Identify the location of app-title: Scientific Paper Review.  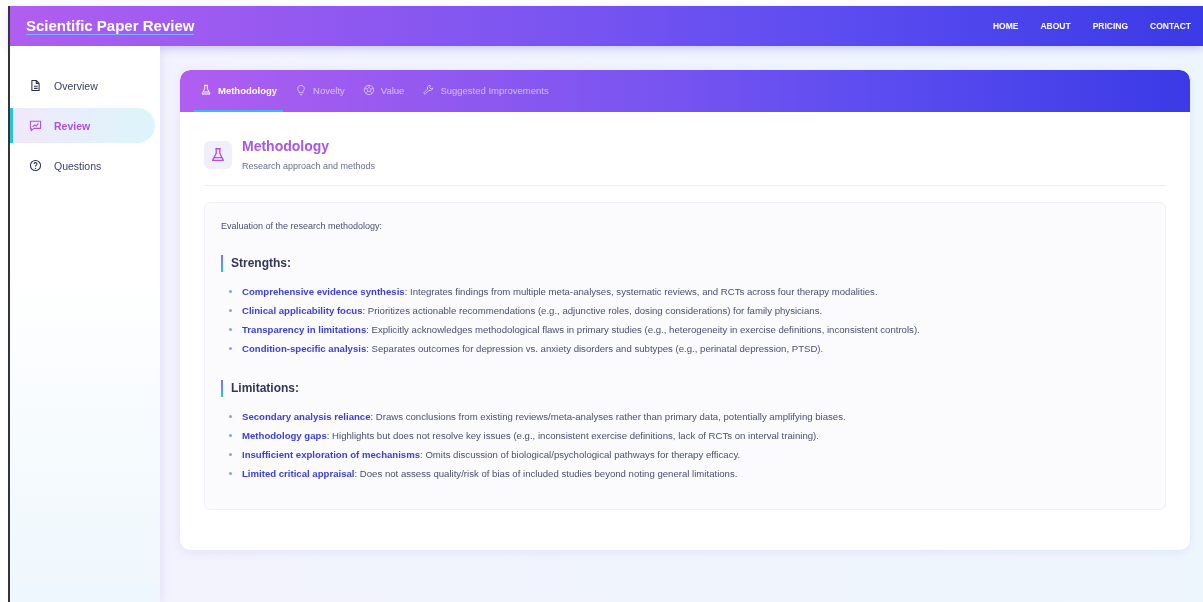
(110, 26).